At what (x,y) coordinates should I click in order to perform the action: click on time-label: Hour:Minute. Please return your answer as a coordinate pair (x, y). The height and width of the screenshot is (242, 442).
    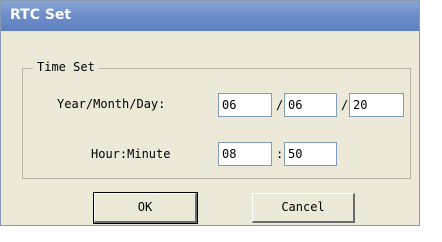
    Looking at the image, I should click on (131, 154).